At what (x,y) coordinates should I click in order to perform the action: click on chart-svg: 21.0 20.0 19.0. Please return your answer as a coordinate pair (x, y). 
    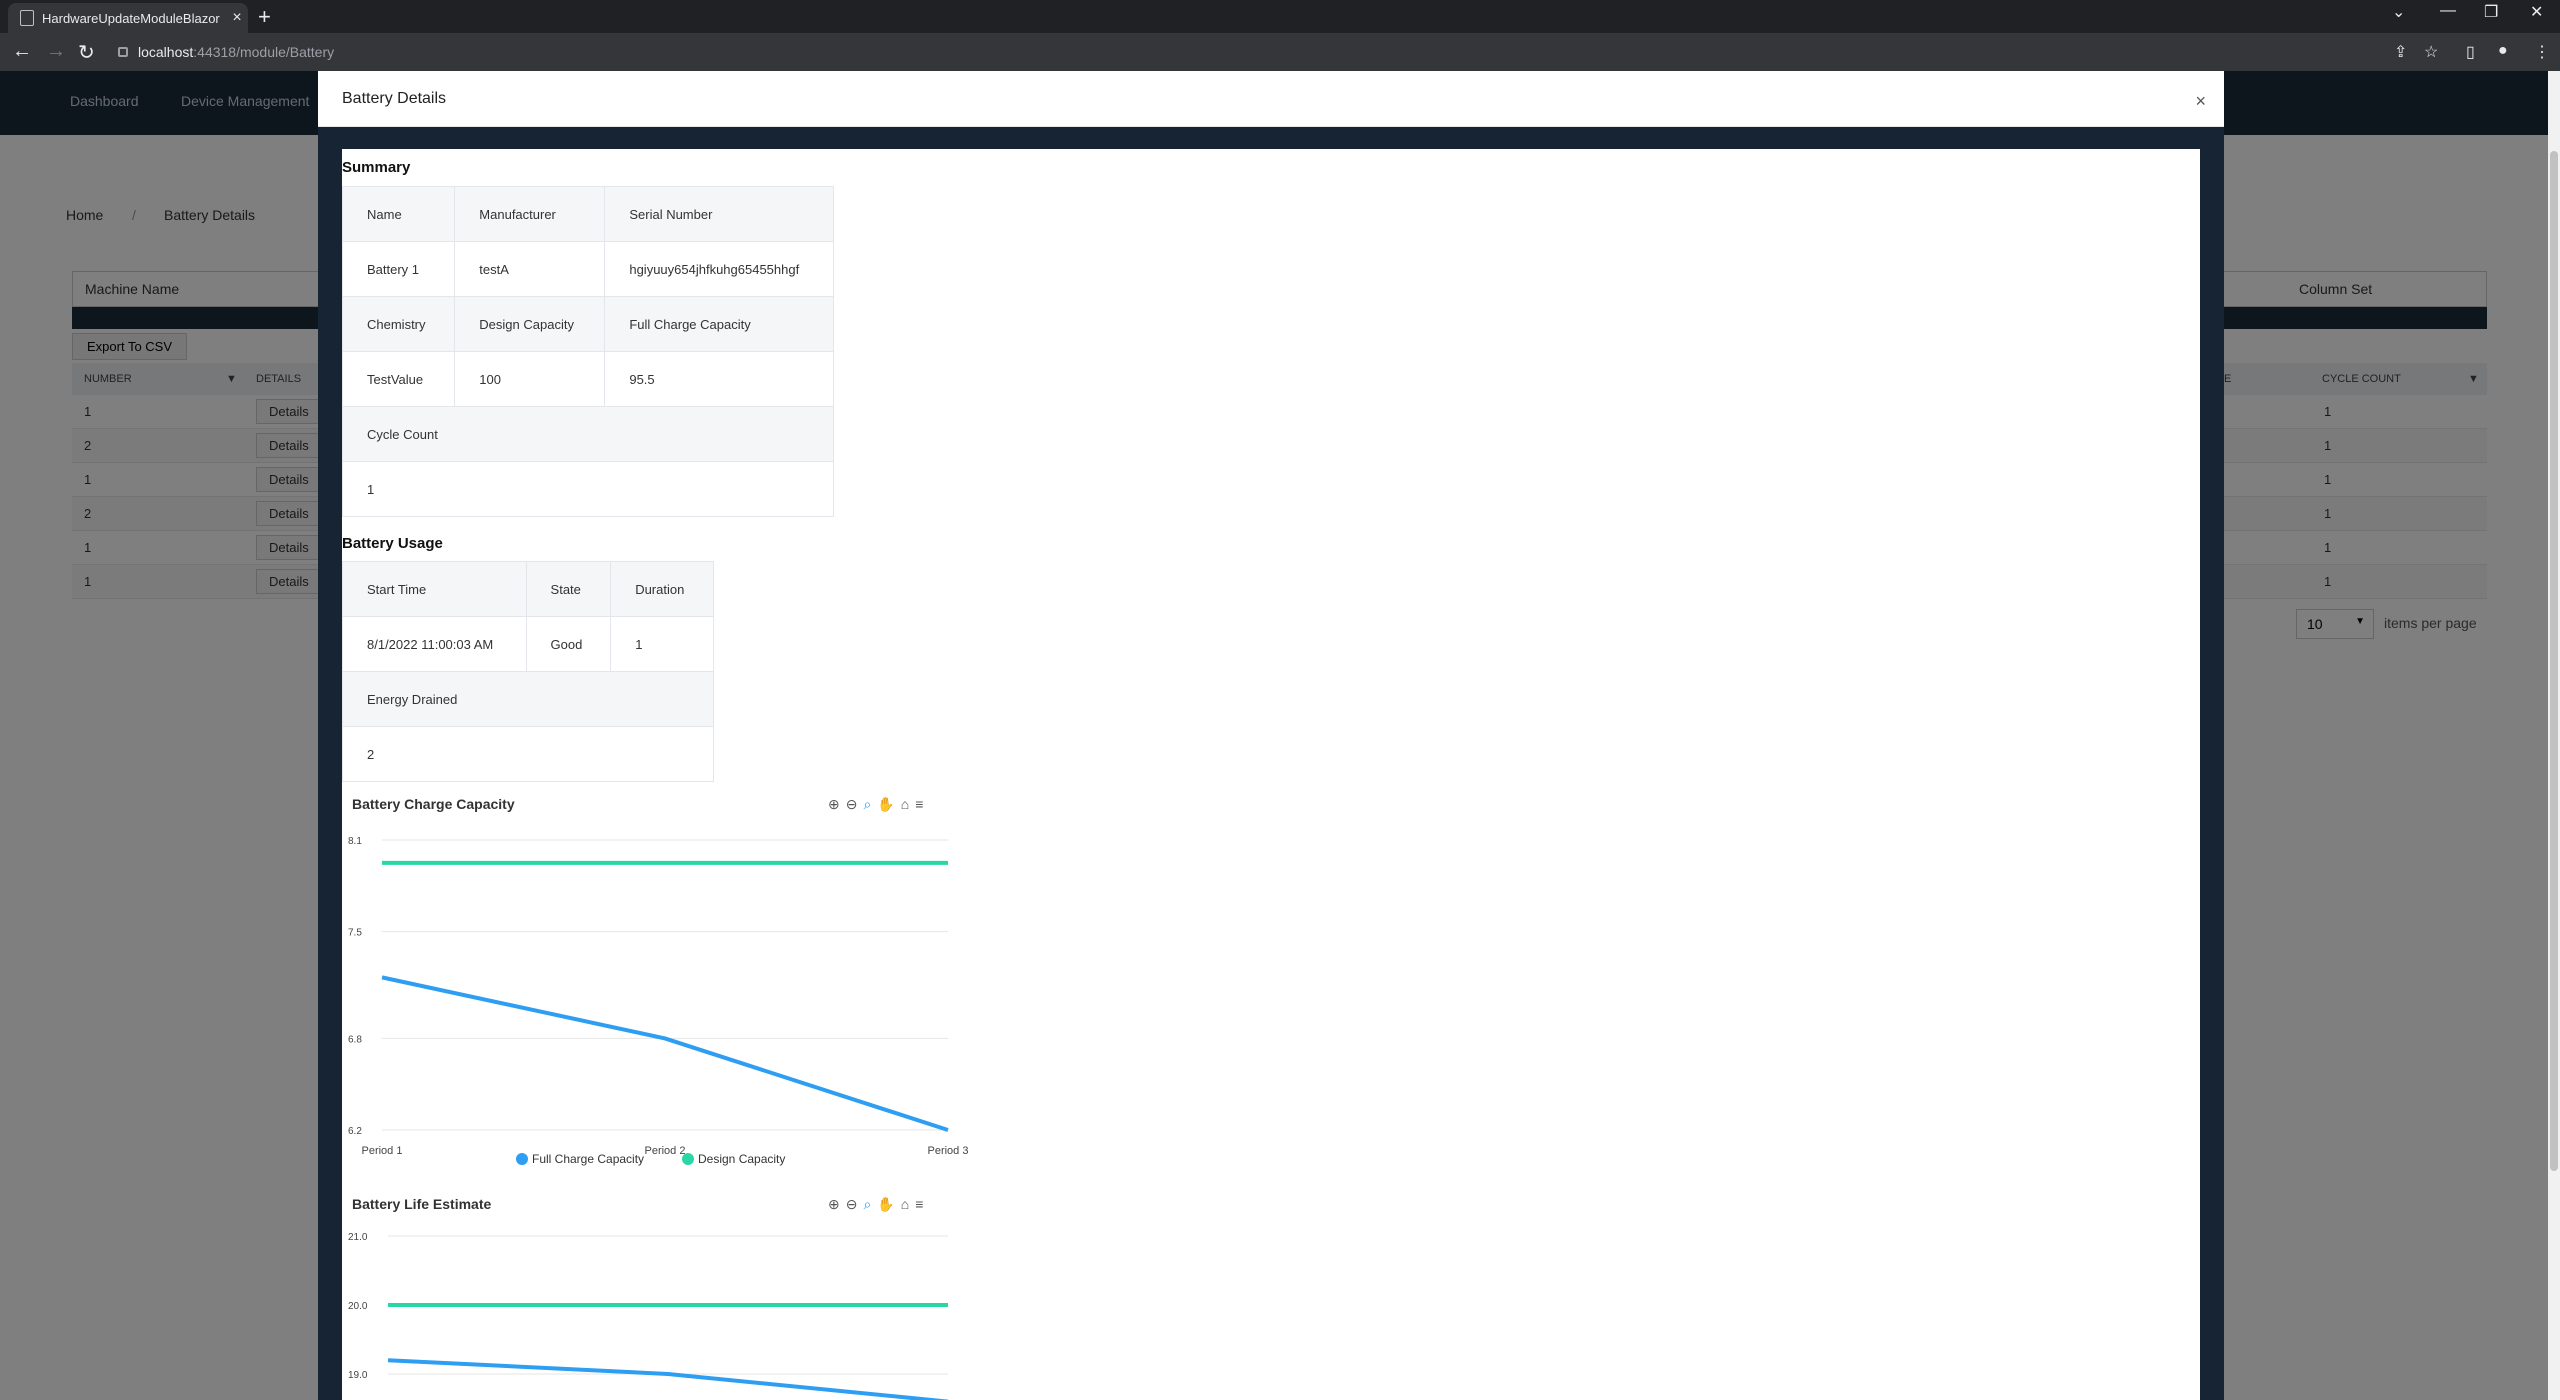
    Looking at the image, I should click on (648, 1316).